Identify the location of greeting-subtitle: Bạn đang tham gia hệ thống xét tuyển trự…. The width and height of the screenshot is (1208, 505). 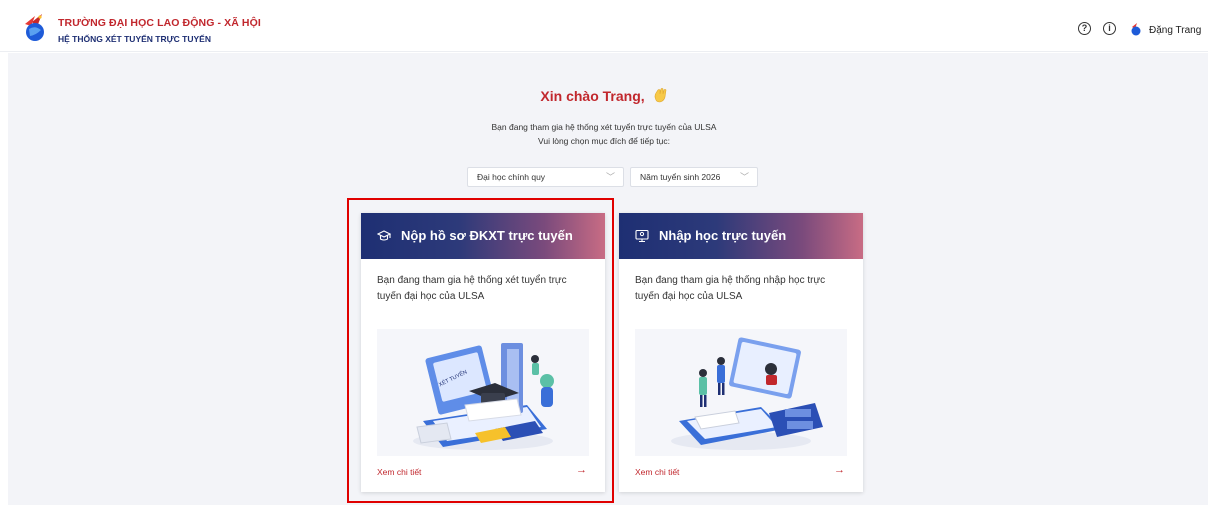
(604, 127).